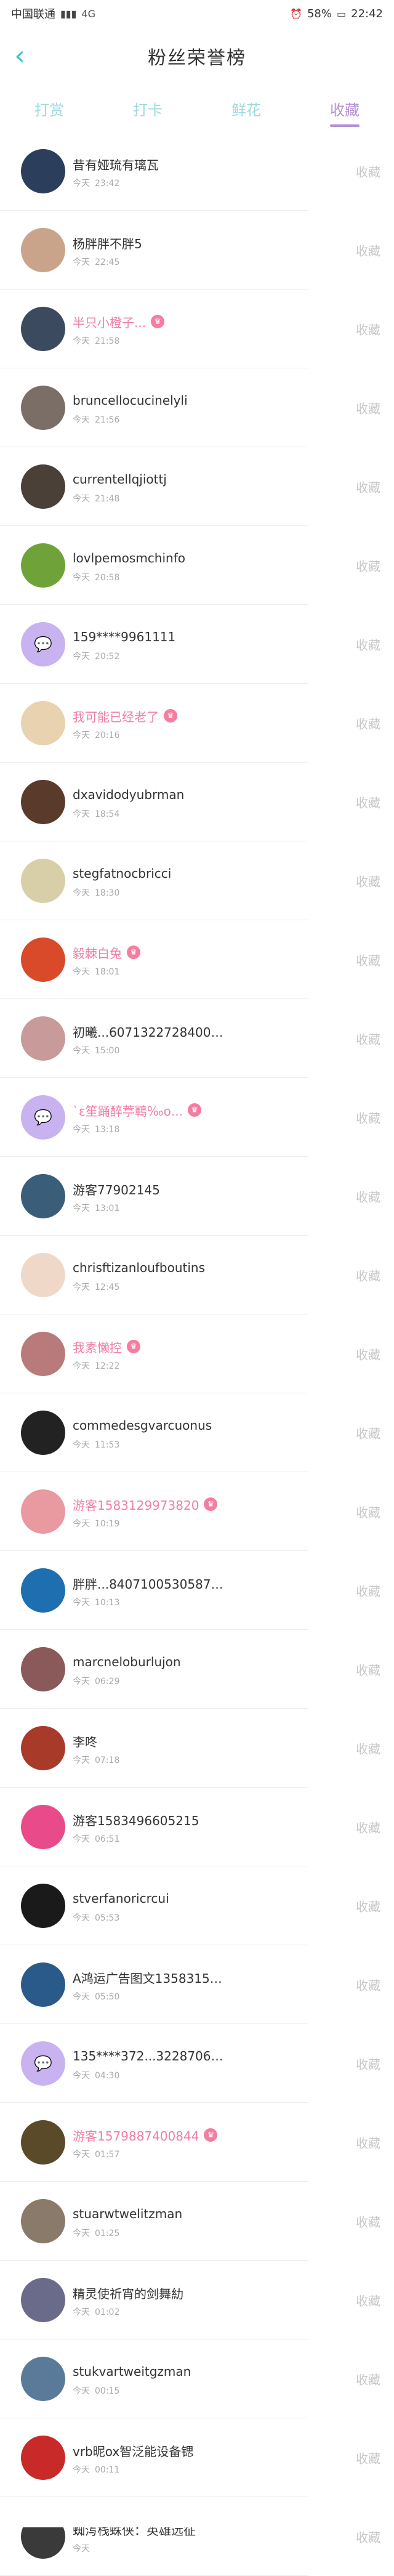 The height and width of the screenshot is (2576, 394). I want to click on user-name: 初曦...6071322728400832, so click(150, 1031).